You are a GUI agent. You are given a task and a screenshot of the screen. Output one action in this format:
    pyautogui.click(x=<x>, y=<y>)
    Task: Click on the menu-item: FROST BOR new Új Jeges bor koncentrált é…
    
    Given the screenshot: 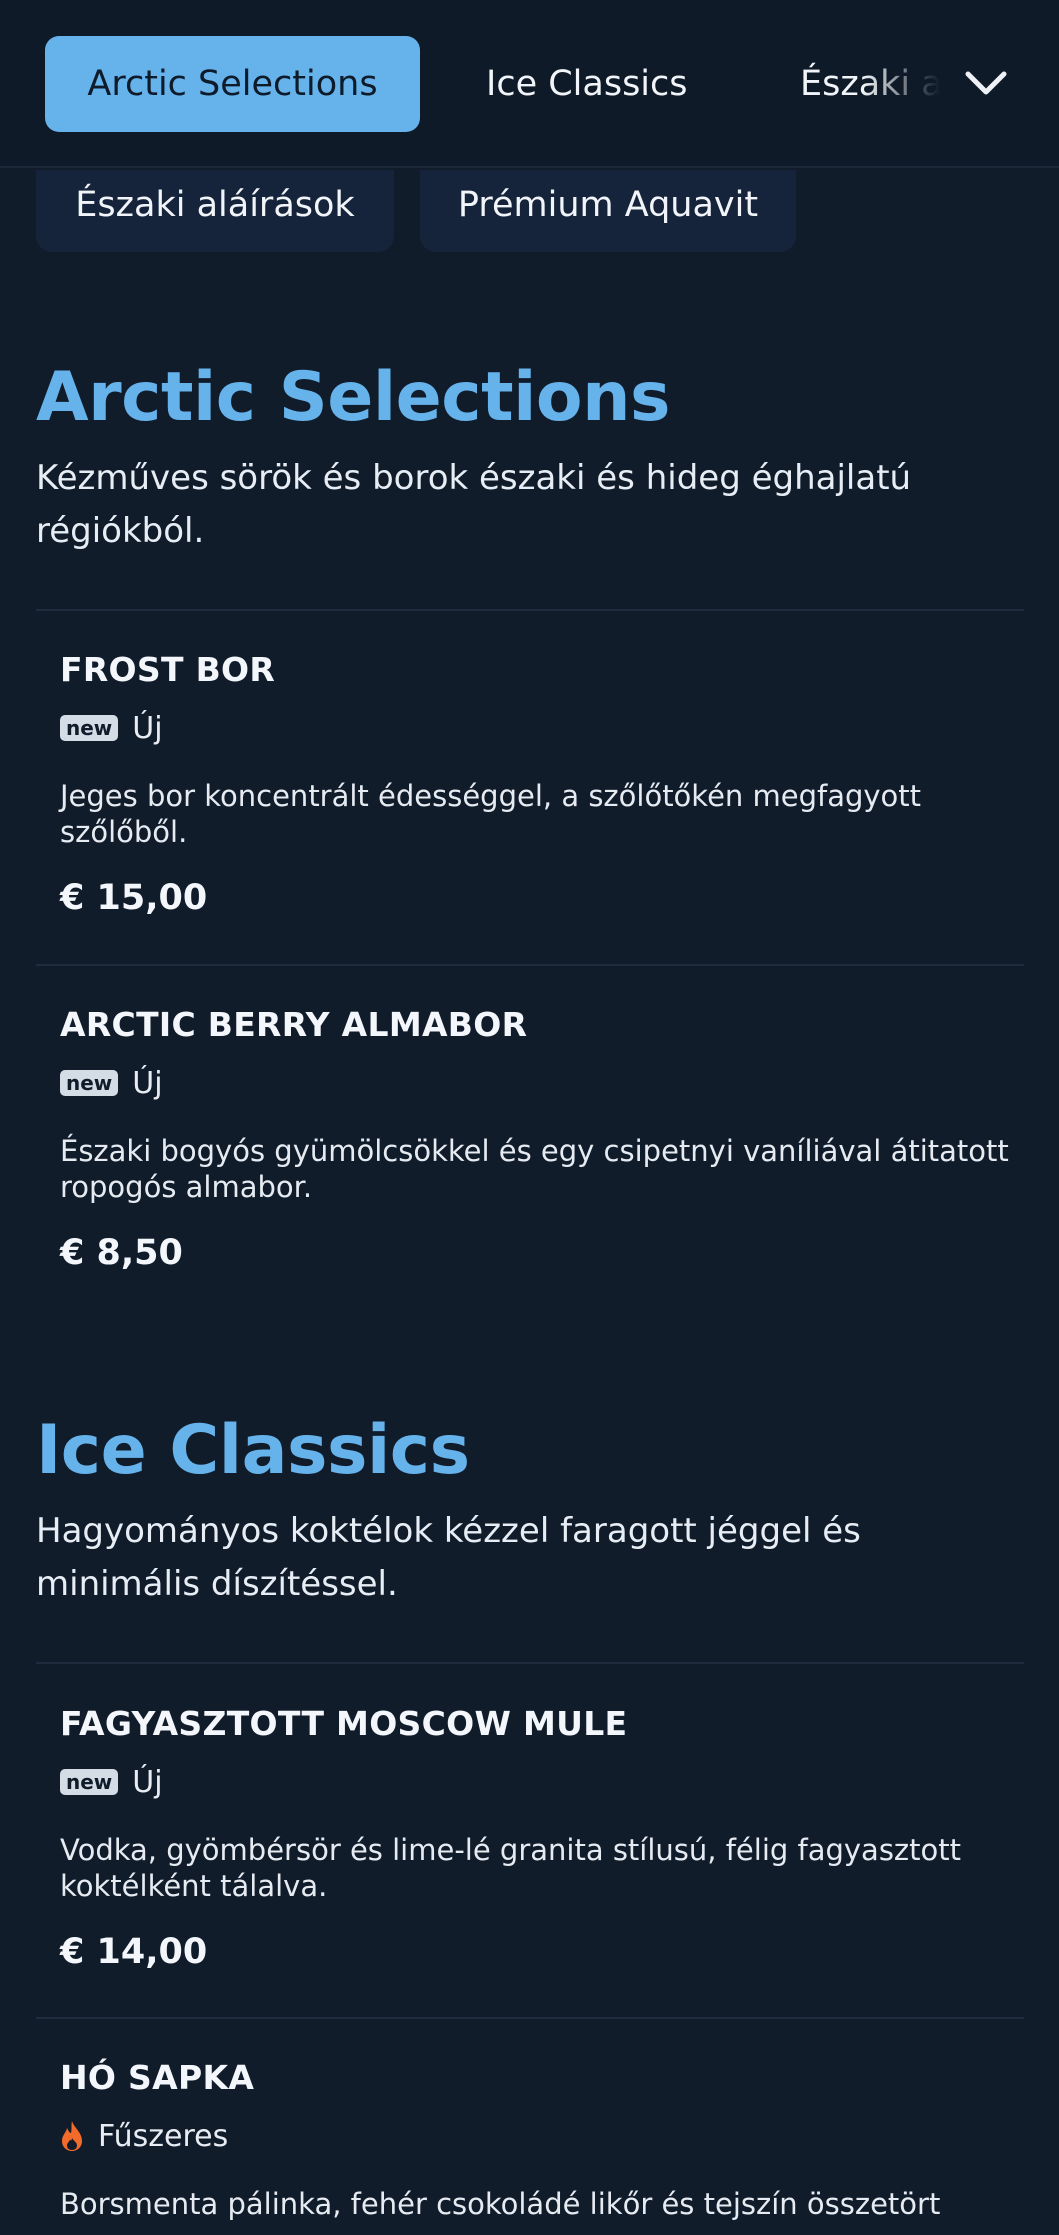 What is the action you would take?
    pyautogui.click(x=535, y=784)
    